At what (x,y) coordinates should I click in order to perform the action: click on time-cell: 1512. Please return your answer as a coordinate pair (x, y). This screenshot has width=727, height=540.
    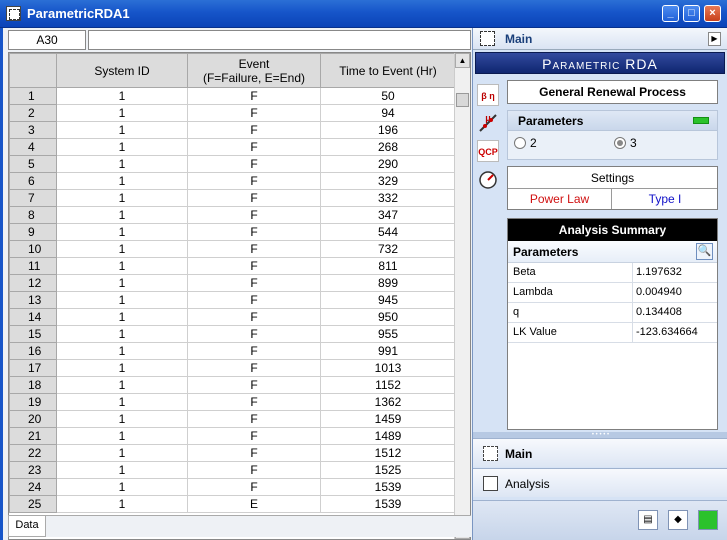
    Looking at the image, I should click on (388, 453).